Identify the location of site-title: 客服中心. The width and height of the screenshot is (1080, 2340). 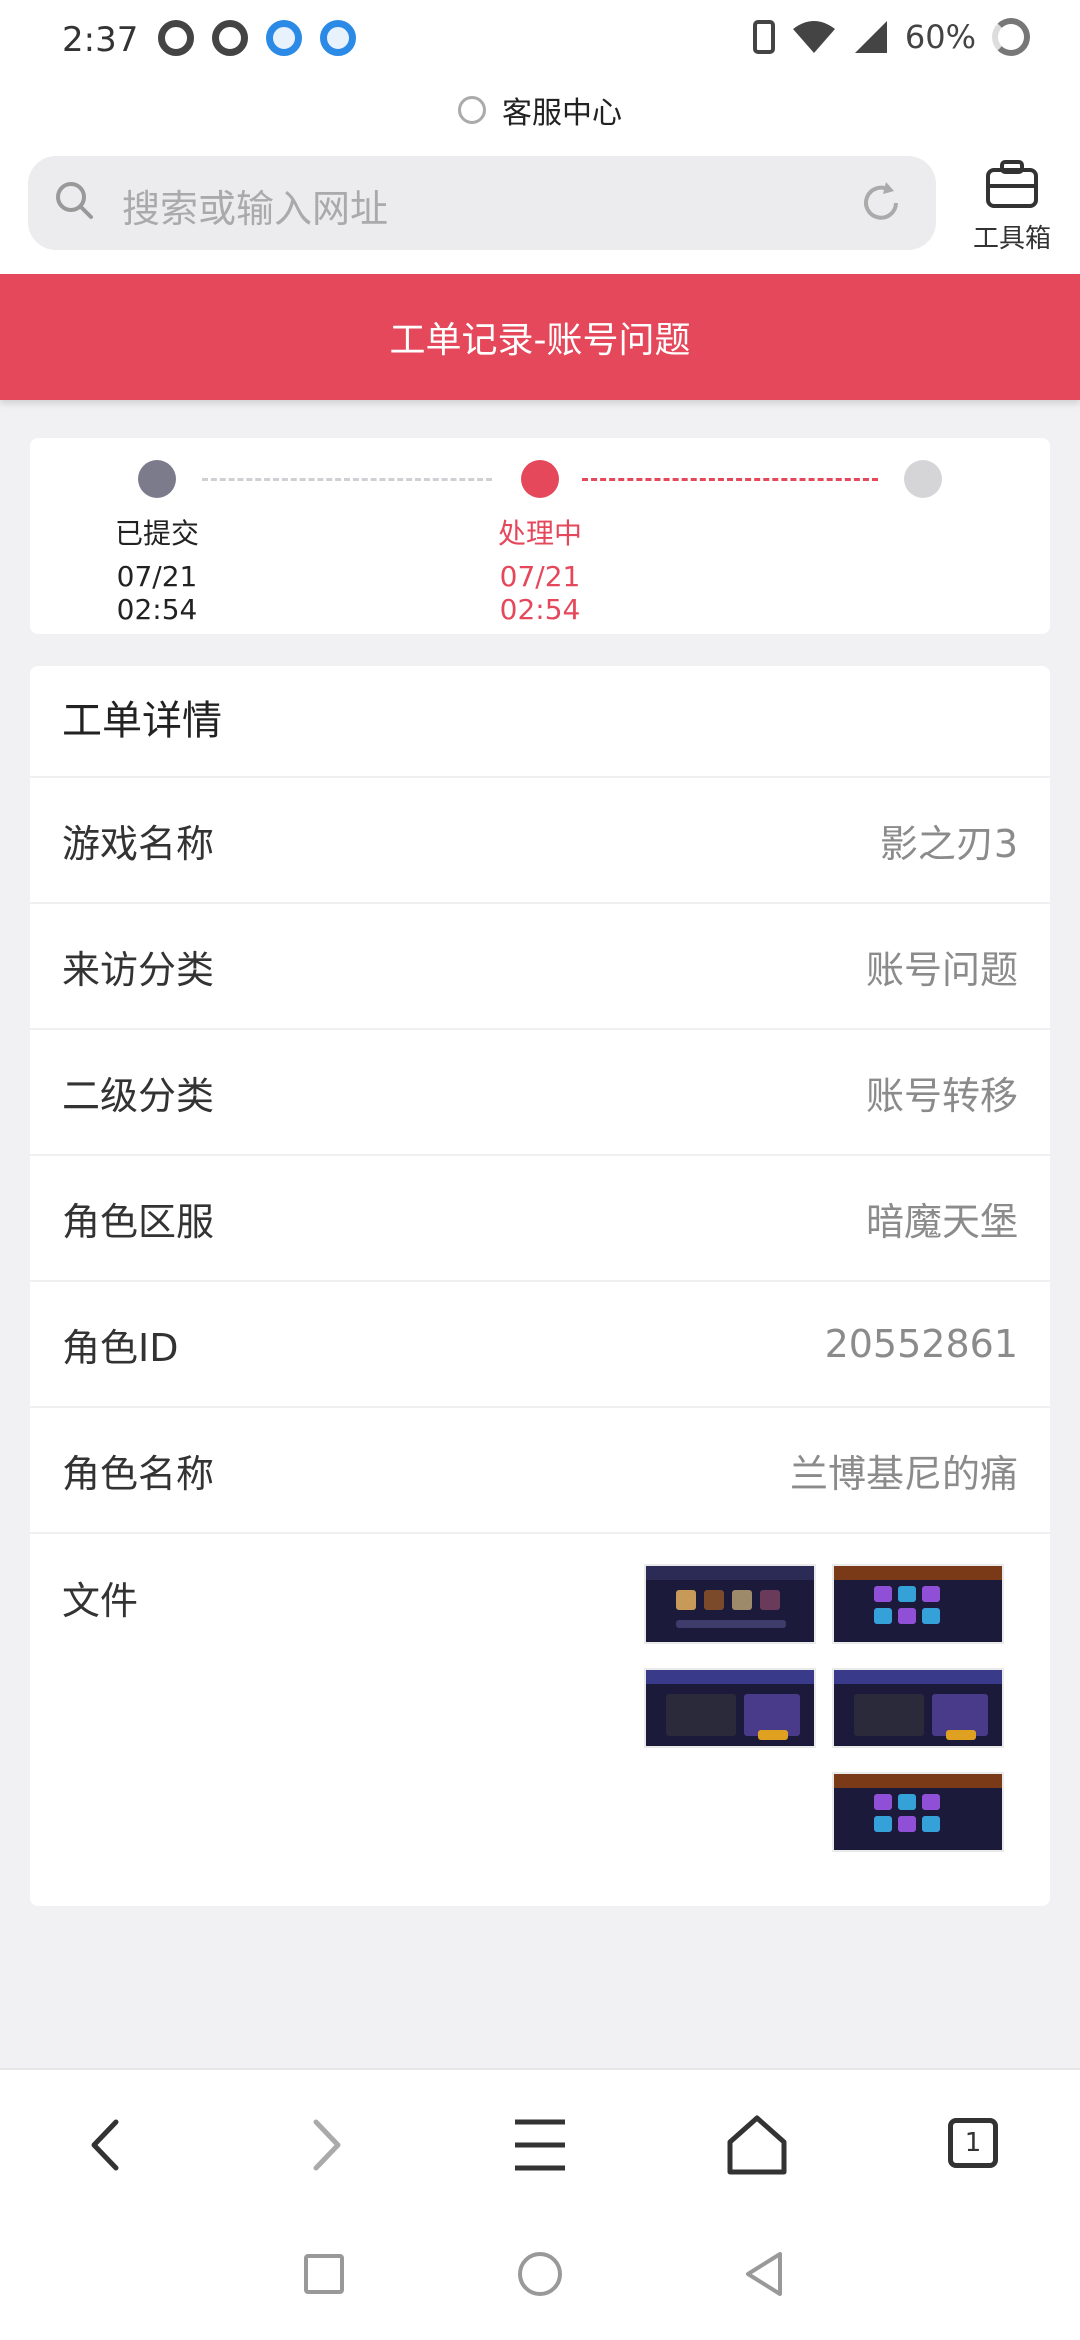
(562, 113).